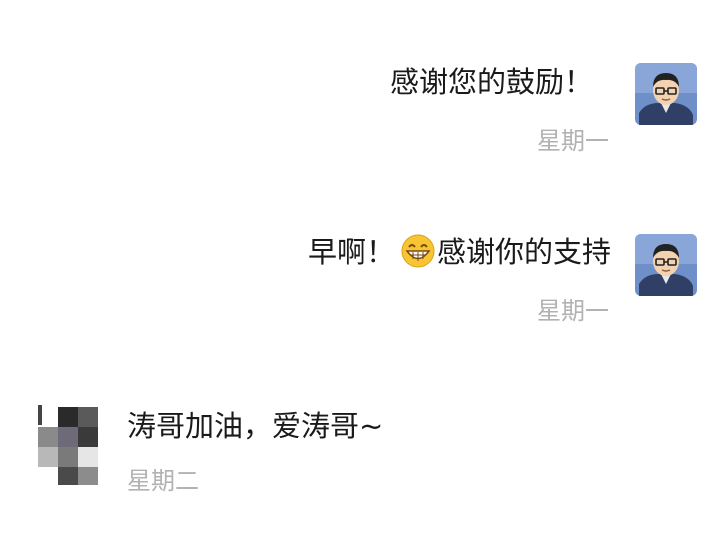 The width and height of the screenshot is (724, 551). I want to click on message-text: 感谢您的鼓励！, so click(491, 82).